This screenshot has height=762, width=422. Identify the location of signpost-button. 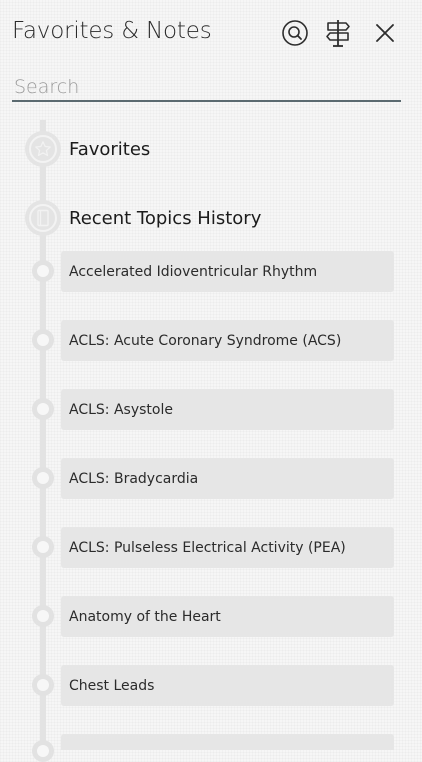
(338, 33).